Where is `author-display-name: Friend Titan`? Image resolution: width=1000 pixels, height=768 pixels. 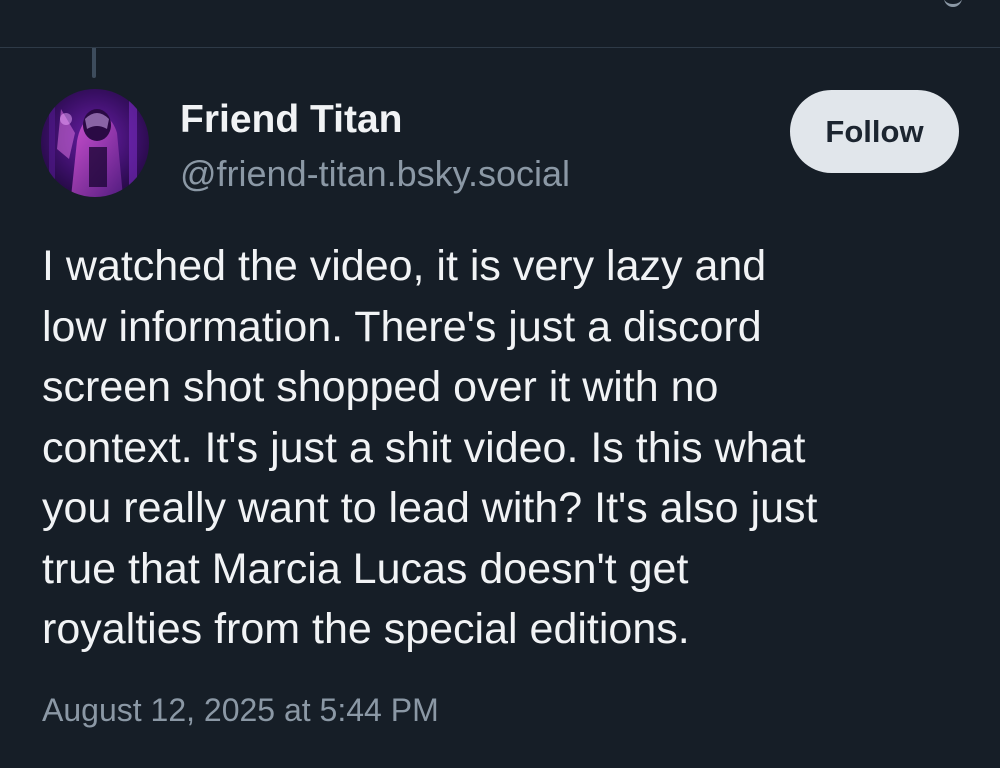
author-display-name: Friend Titan is located at coordinates (291, 120).